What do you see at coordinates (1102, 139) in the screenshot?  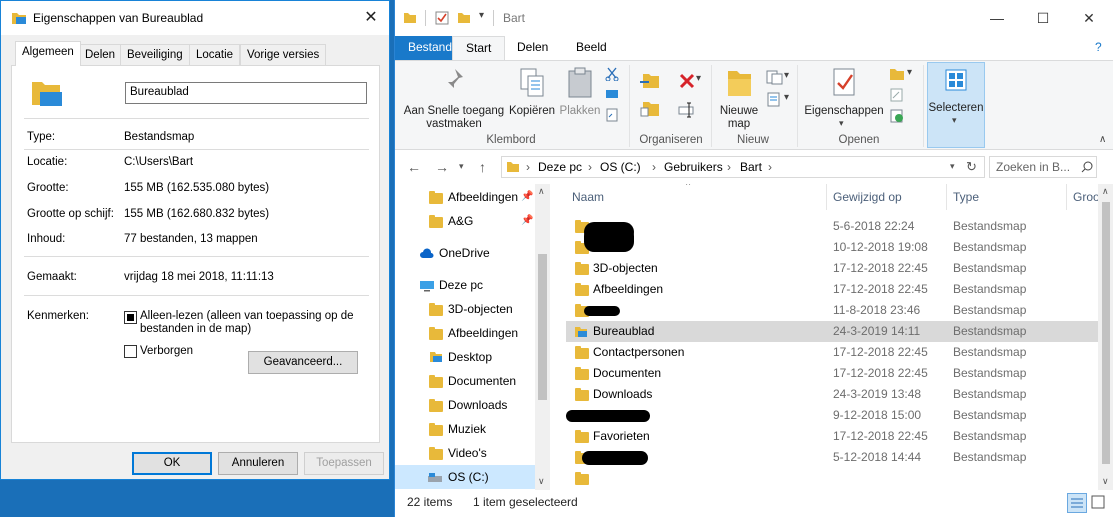 I see `collapse-ribbon-icon: ∧` at bounding box center [1102, 139].